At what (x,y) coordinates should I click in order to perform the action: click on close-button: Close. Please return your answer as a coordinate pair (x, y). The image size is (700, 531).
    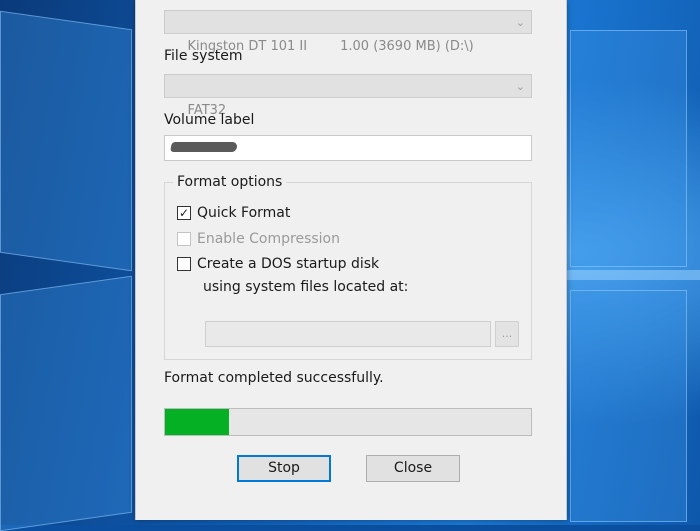
    Looking at the image, I should click on (413, 468).